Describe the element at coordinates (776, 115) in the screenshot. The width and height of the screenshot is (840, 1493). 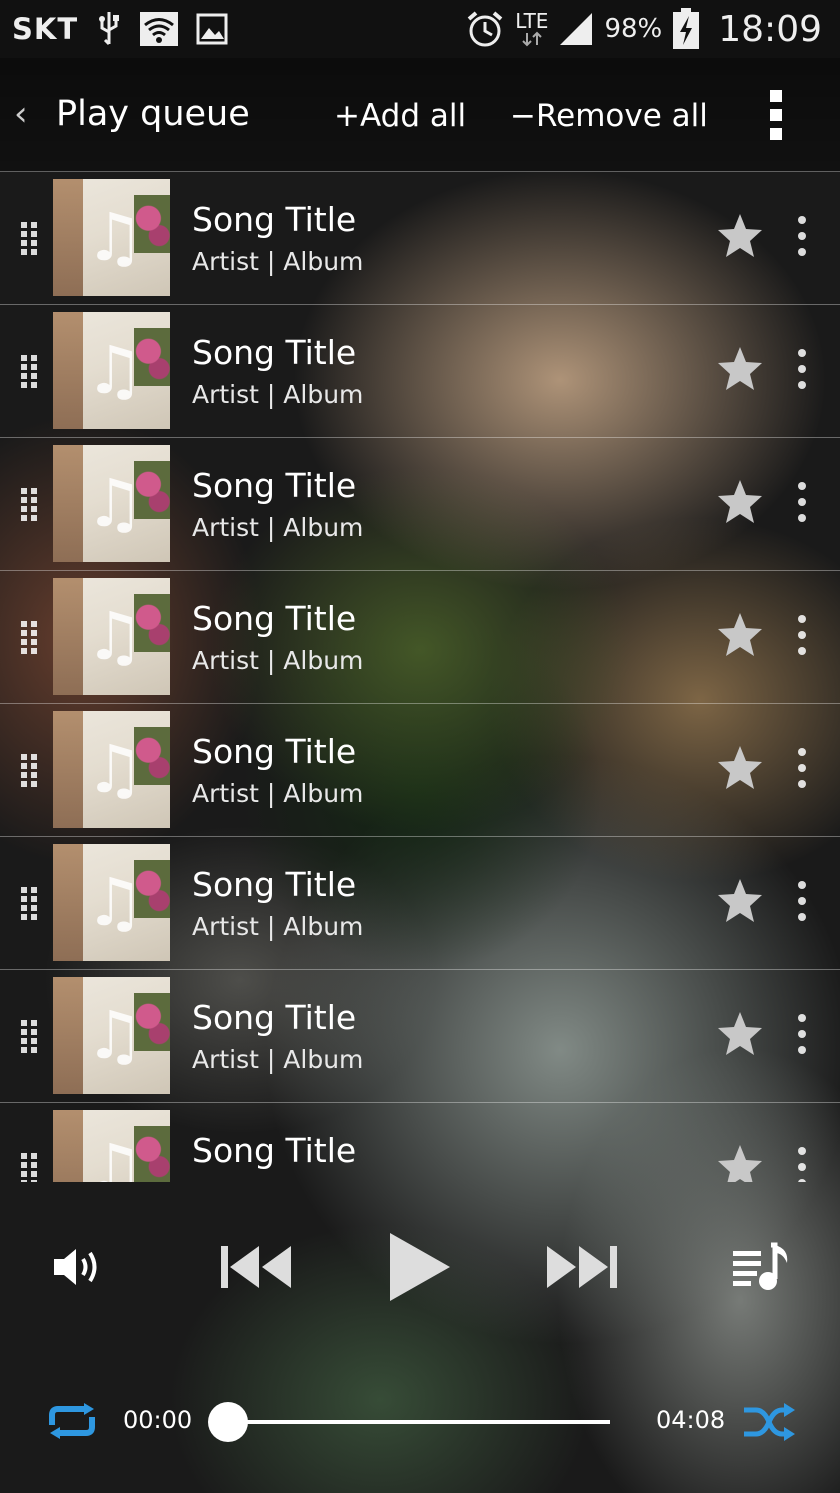
I see `overflow-menu-icon` at that location.